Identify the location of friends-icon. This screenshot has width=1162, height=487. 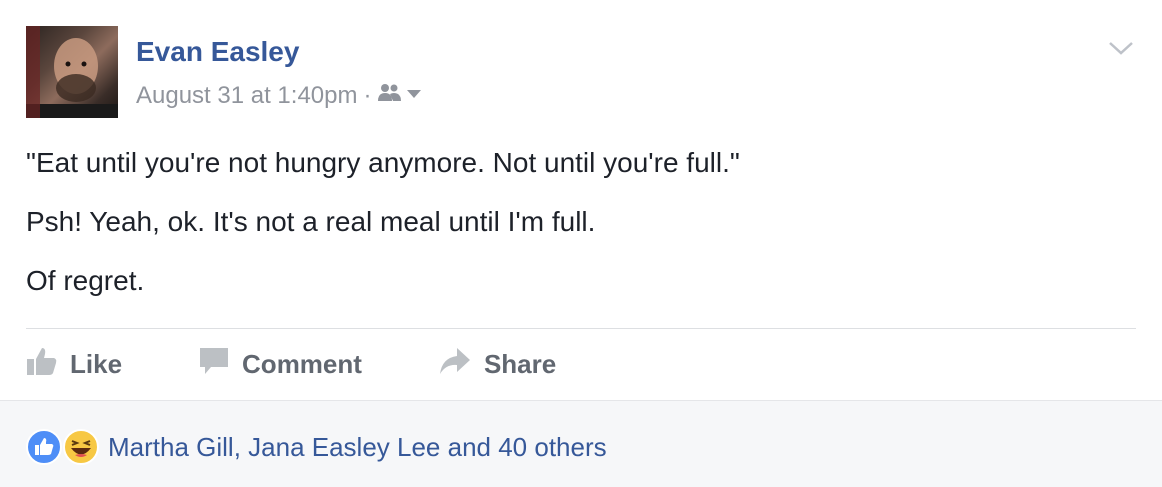
(390, 96).